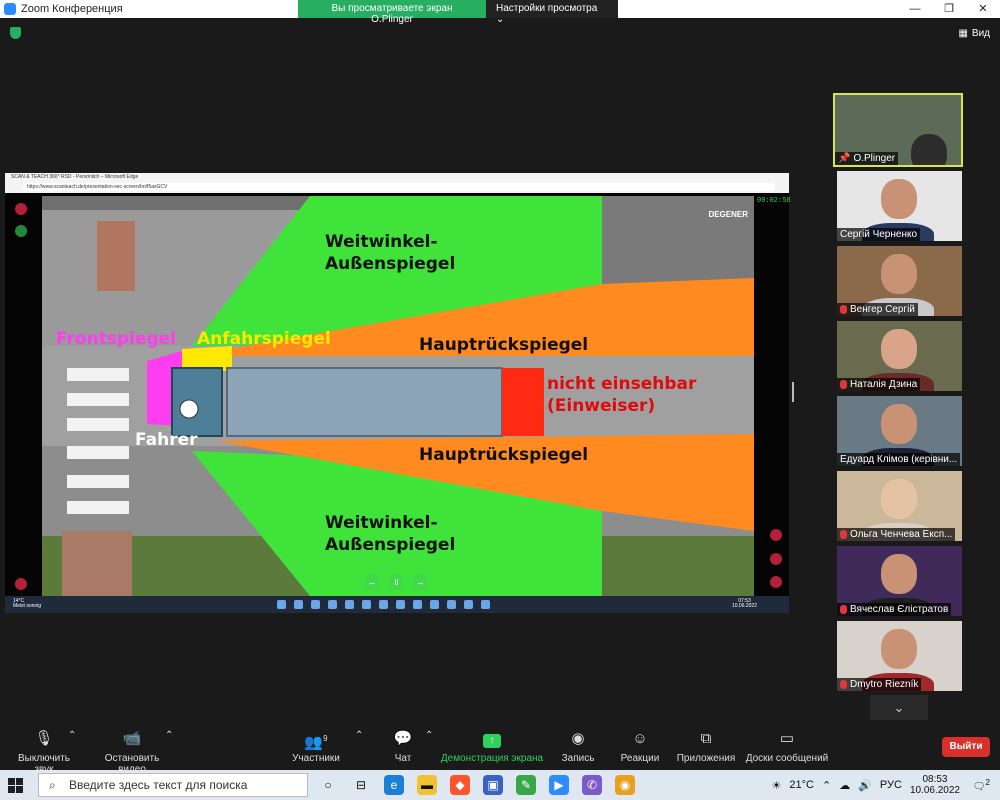  Describe the element at coordinates (865, 785) in the screenshot. I see `volume-icon: 🔊` at that location.